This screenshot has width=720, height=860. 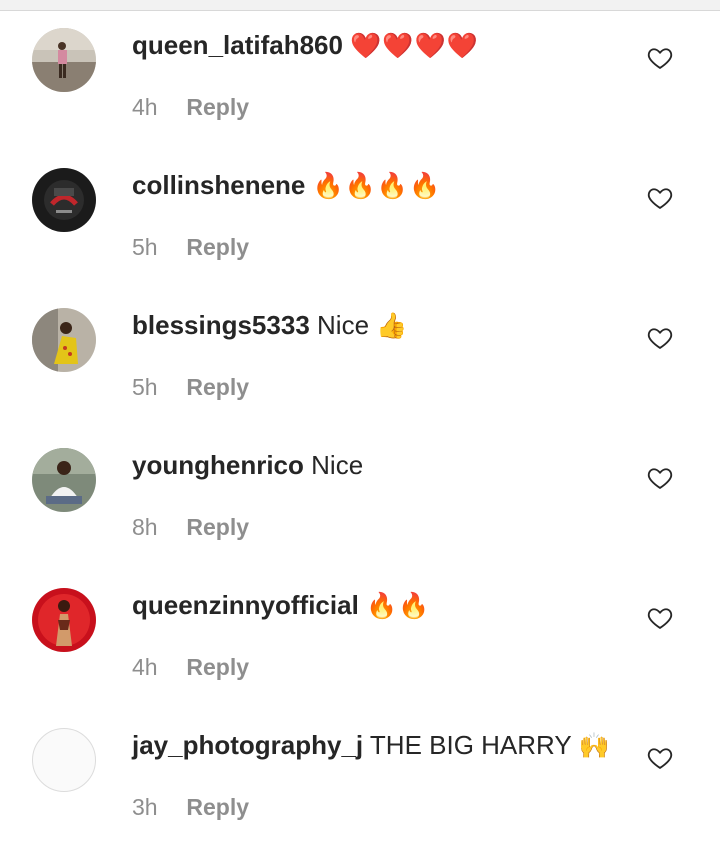 What do you see at coordinates (392, 326) in the screenshot?
I see `comment-emoji: 👍` at bounding box center [392, 326].